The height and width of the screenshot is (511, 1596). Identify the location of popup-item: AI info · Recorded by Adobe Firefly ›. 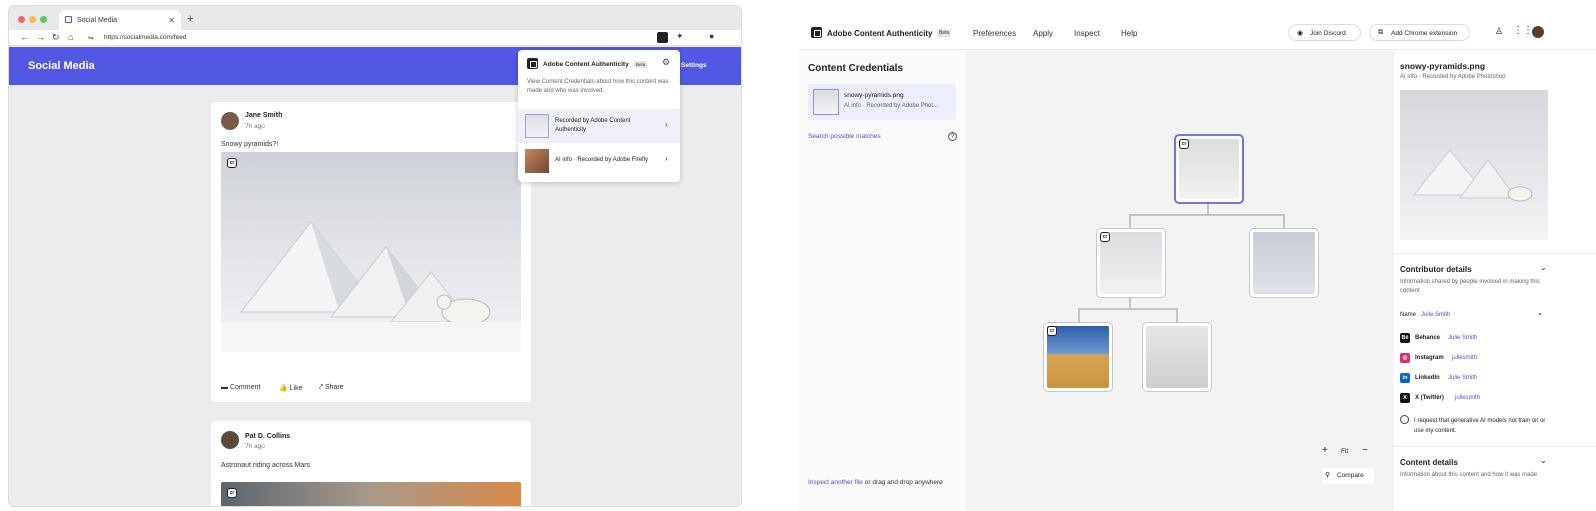
(599, 162).